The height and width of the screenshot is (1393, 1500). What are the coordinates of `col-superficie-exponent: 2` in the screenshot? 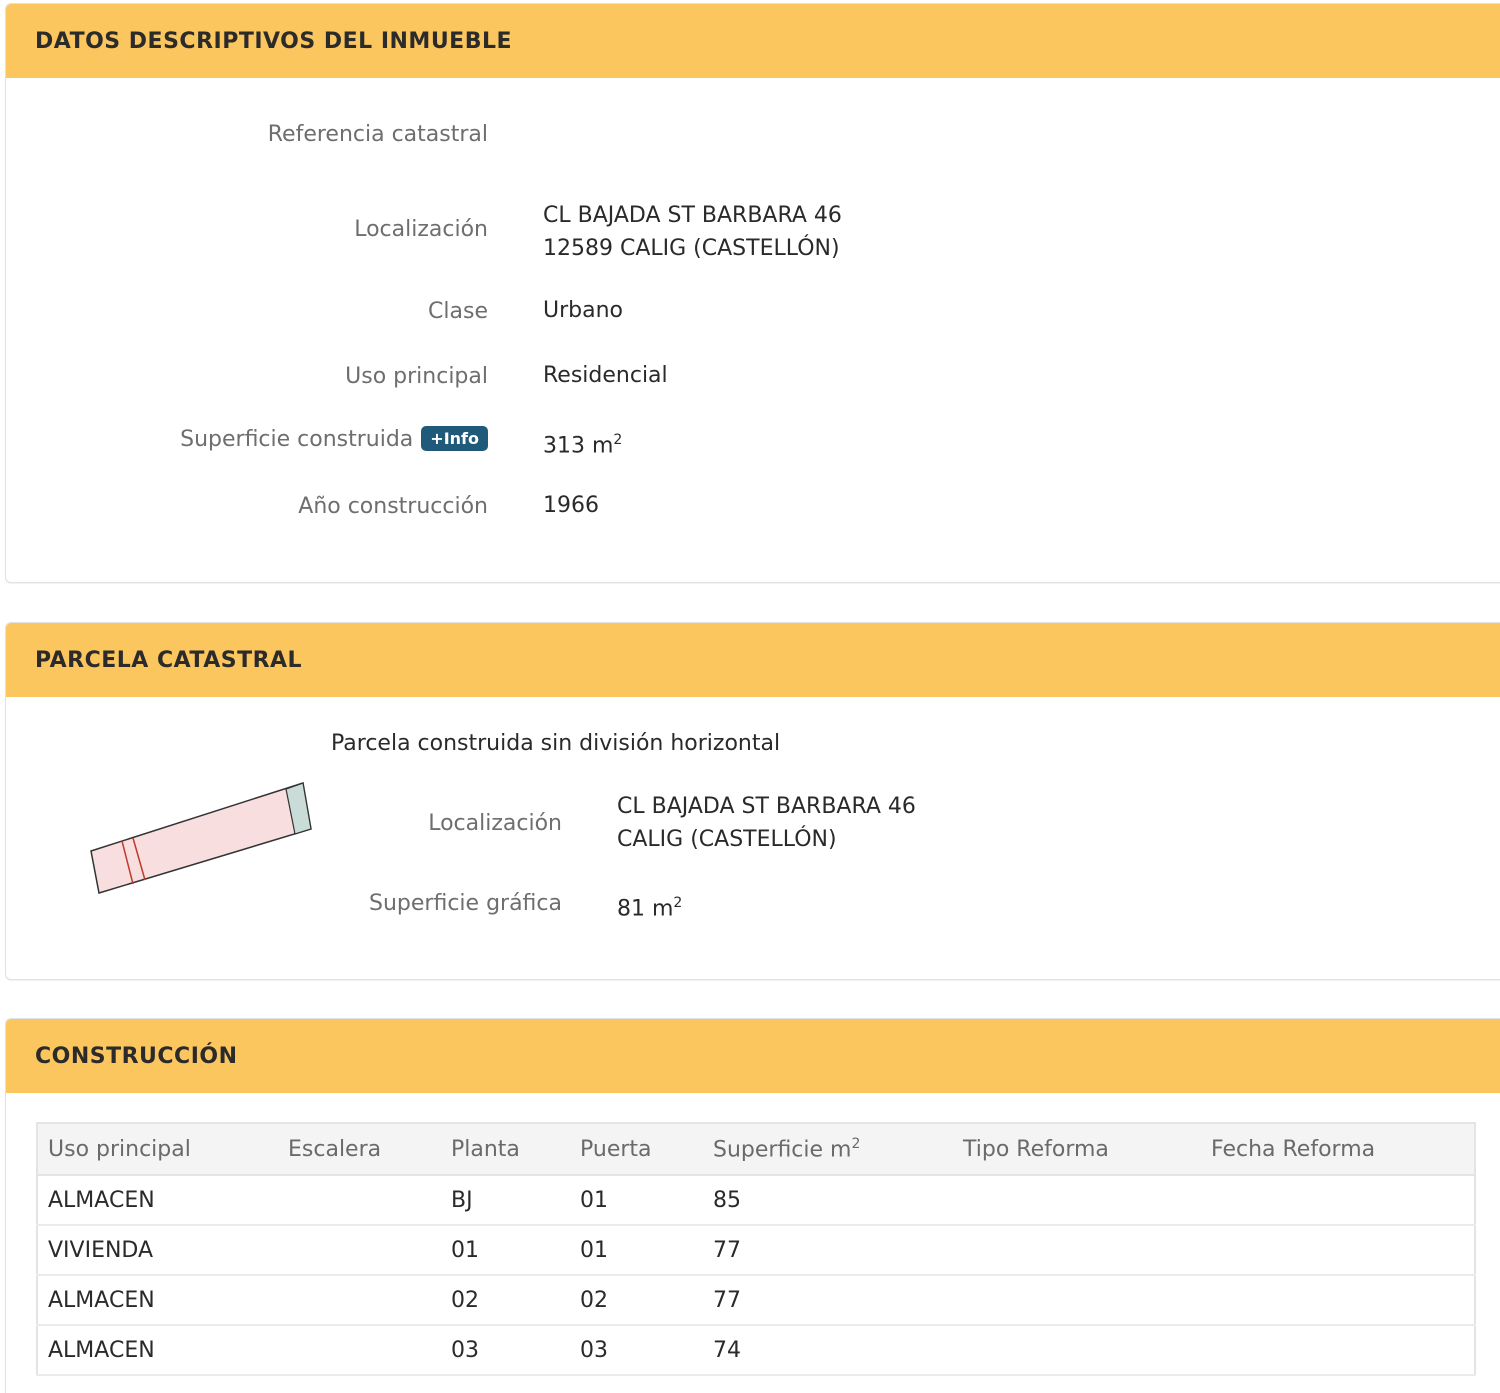 It's located at (856, 1143).